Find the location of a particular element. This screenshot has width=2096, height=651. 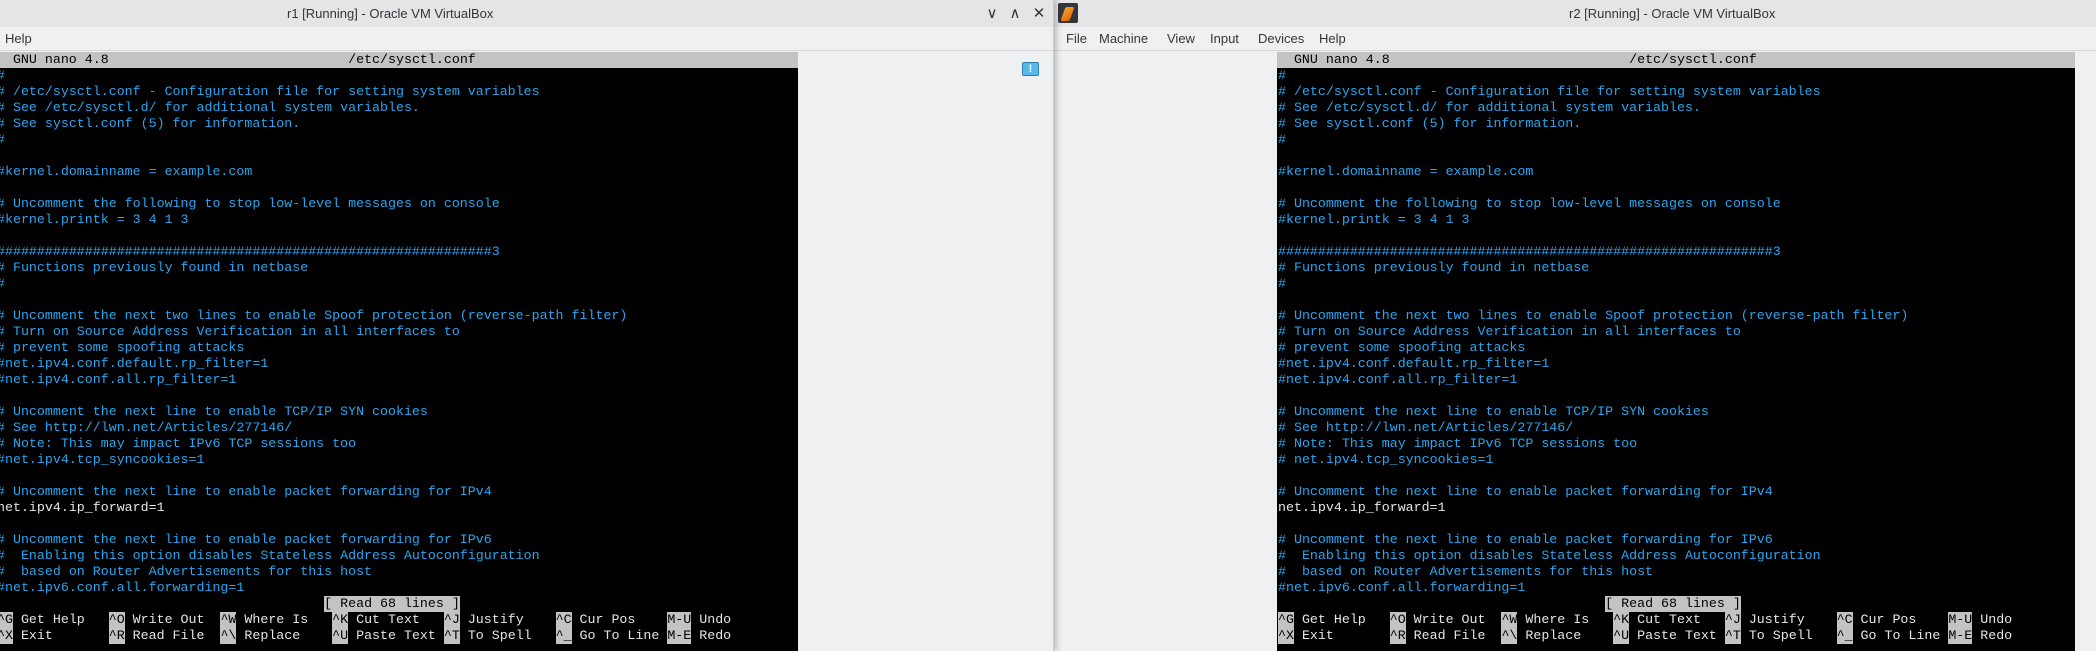

title-bar: r2 [Running] - Oracle VM VirtualBox is located at coordinates (1575, 13).